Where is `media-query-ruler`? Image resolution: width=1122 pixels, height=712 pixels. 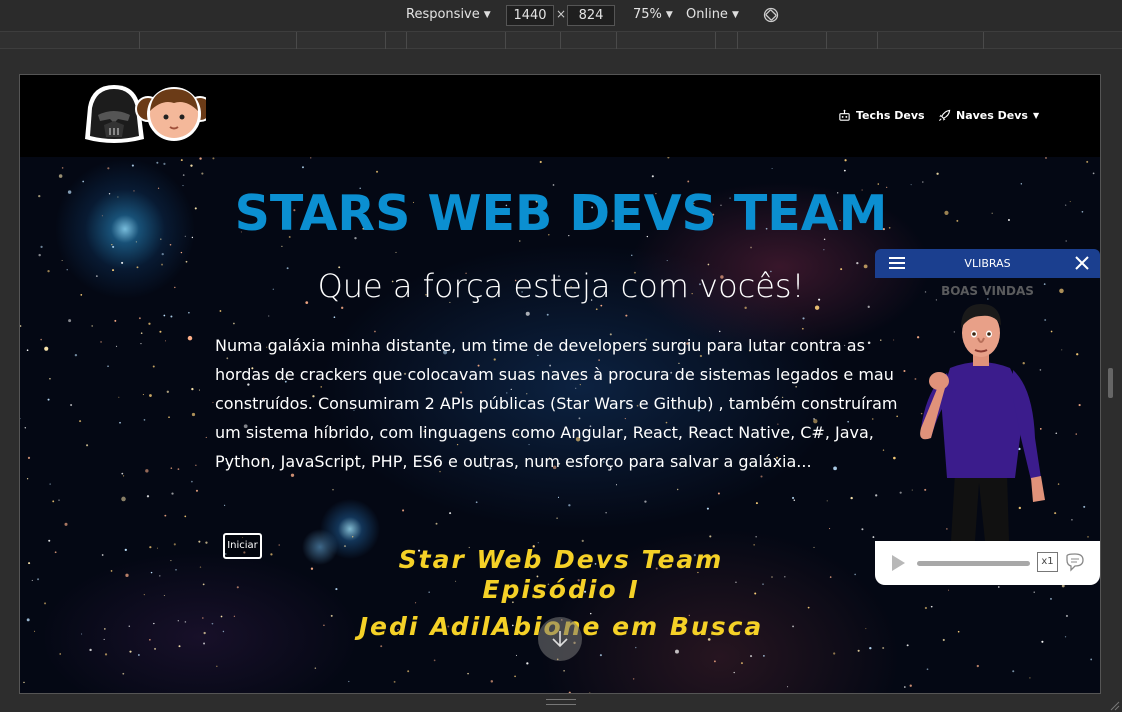 media-query-ruler is located at coordinates (561, 40).